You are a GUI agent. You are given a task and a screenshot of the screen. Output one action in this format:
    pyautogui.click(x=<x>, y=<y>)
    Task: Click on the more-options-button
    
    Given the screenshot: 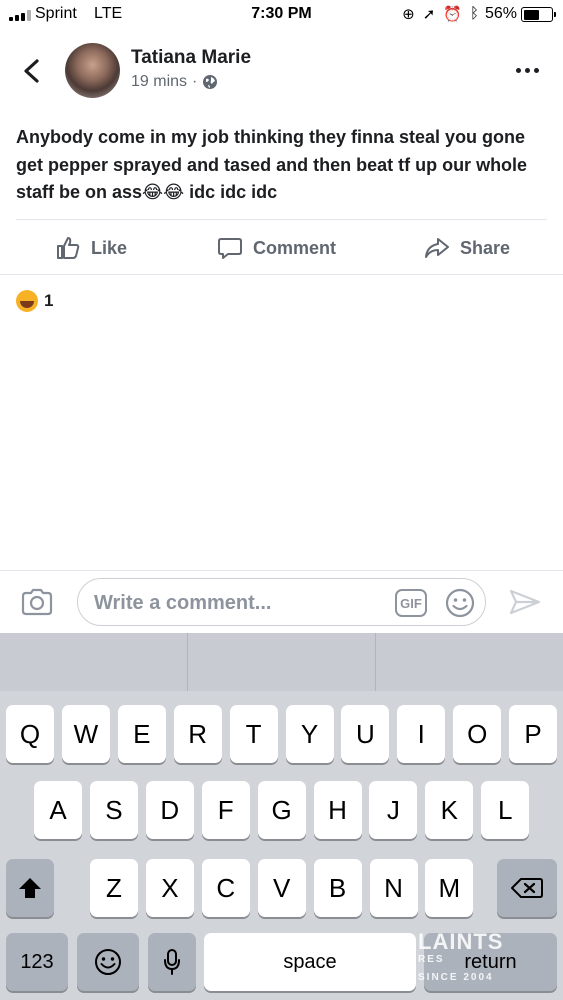 What is the action you would take?
    pyautogui.click(x=530, y=70)
    